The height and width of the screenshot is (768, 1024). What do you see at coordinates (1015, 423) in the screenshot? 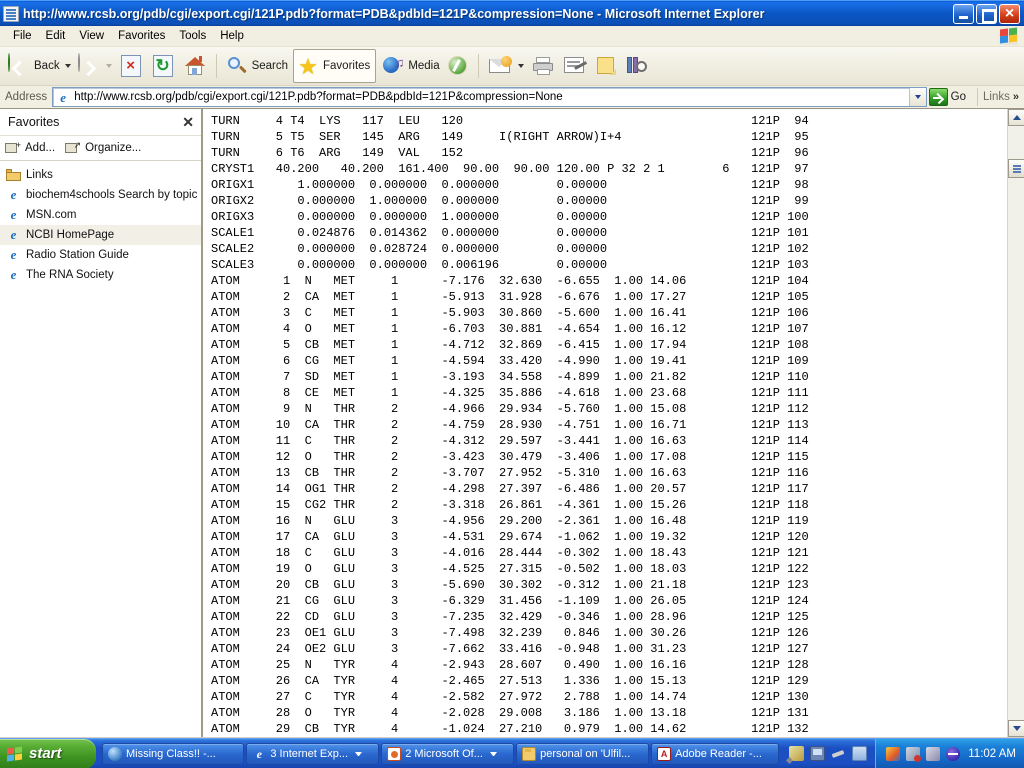
I see `vertical-scrollbar` at bounding box center [1015, 423].